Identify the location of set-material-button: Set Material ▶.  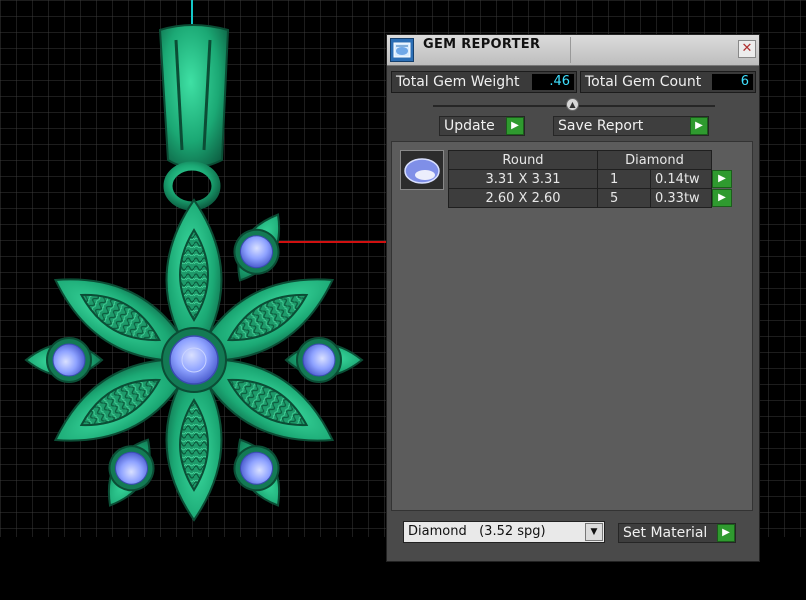
(677, 533).